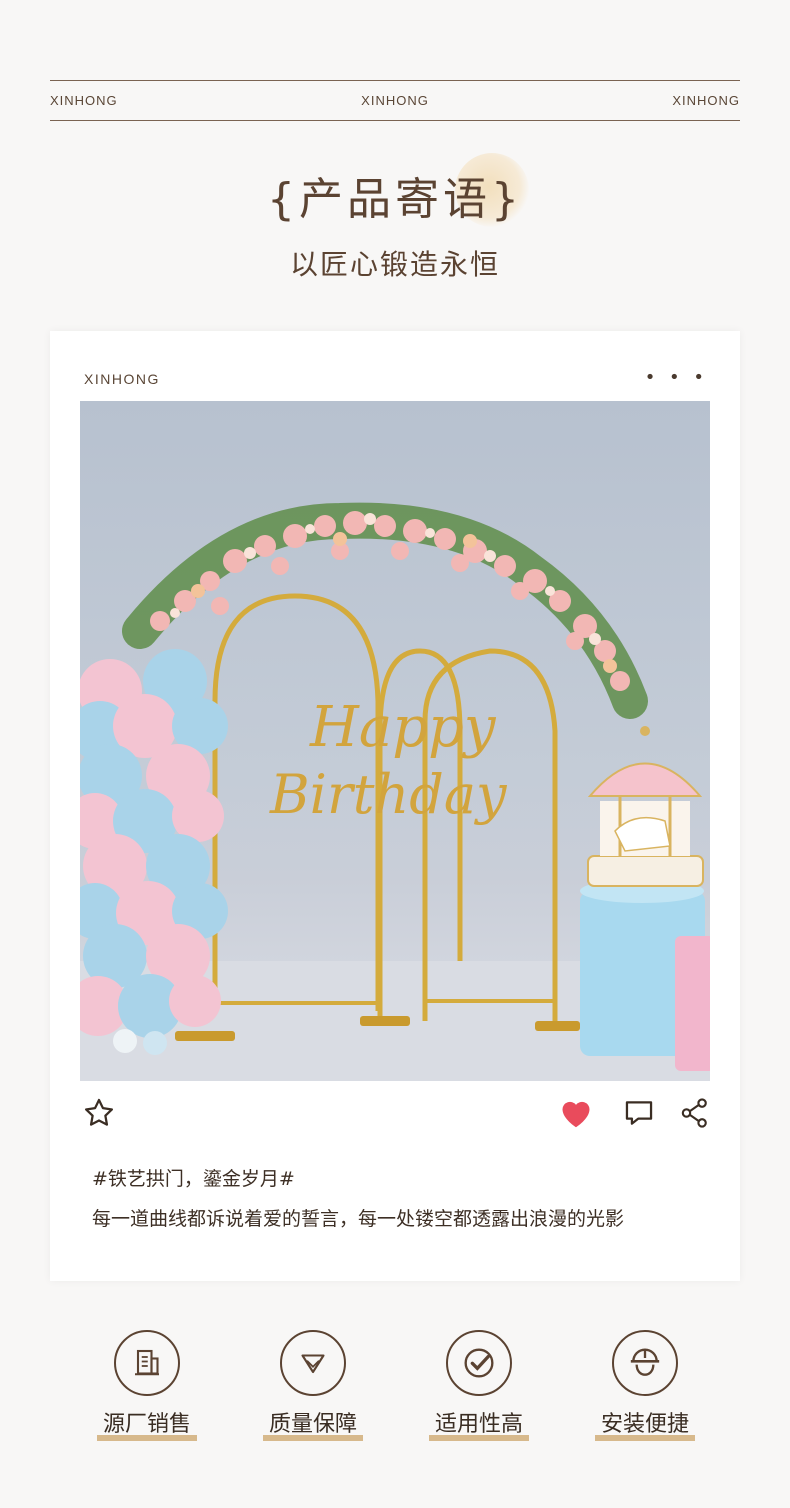  What do you see at coordinates (388, 794) in the screenshot?
I see `birthday-text: Birthday` at bounding box center [388, 794].